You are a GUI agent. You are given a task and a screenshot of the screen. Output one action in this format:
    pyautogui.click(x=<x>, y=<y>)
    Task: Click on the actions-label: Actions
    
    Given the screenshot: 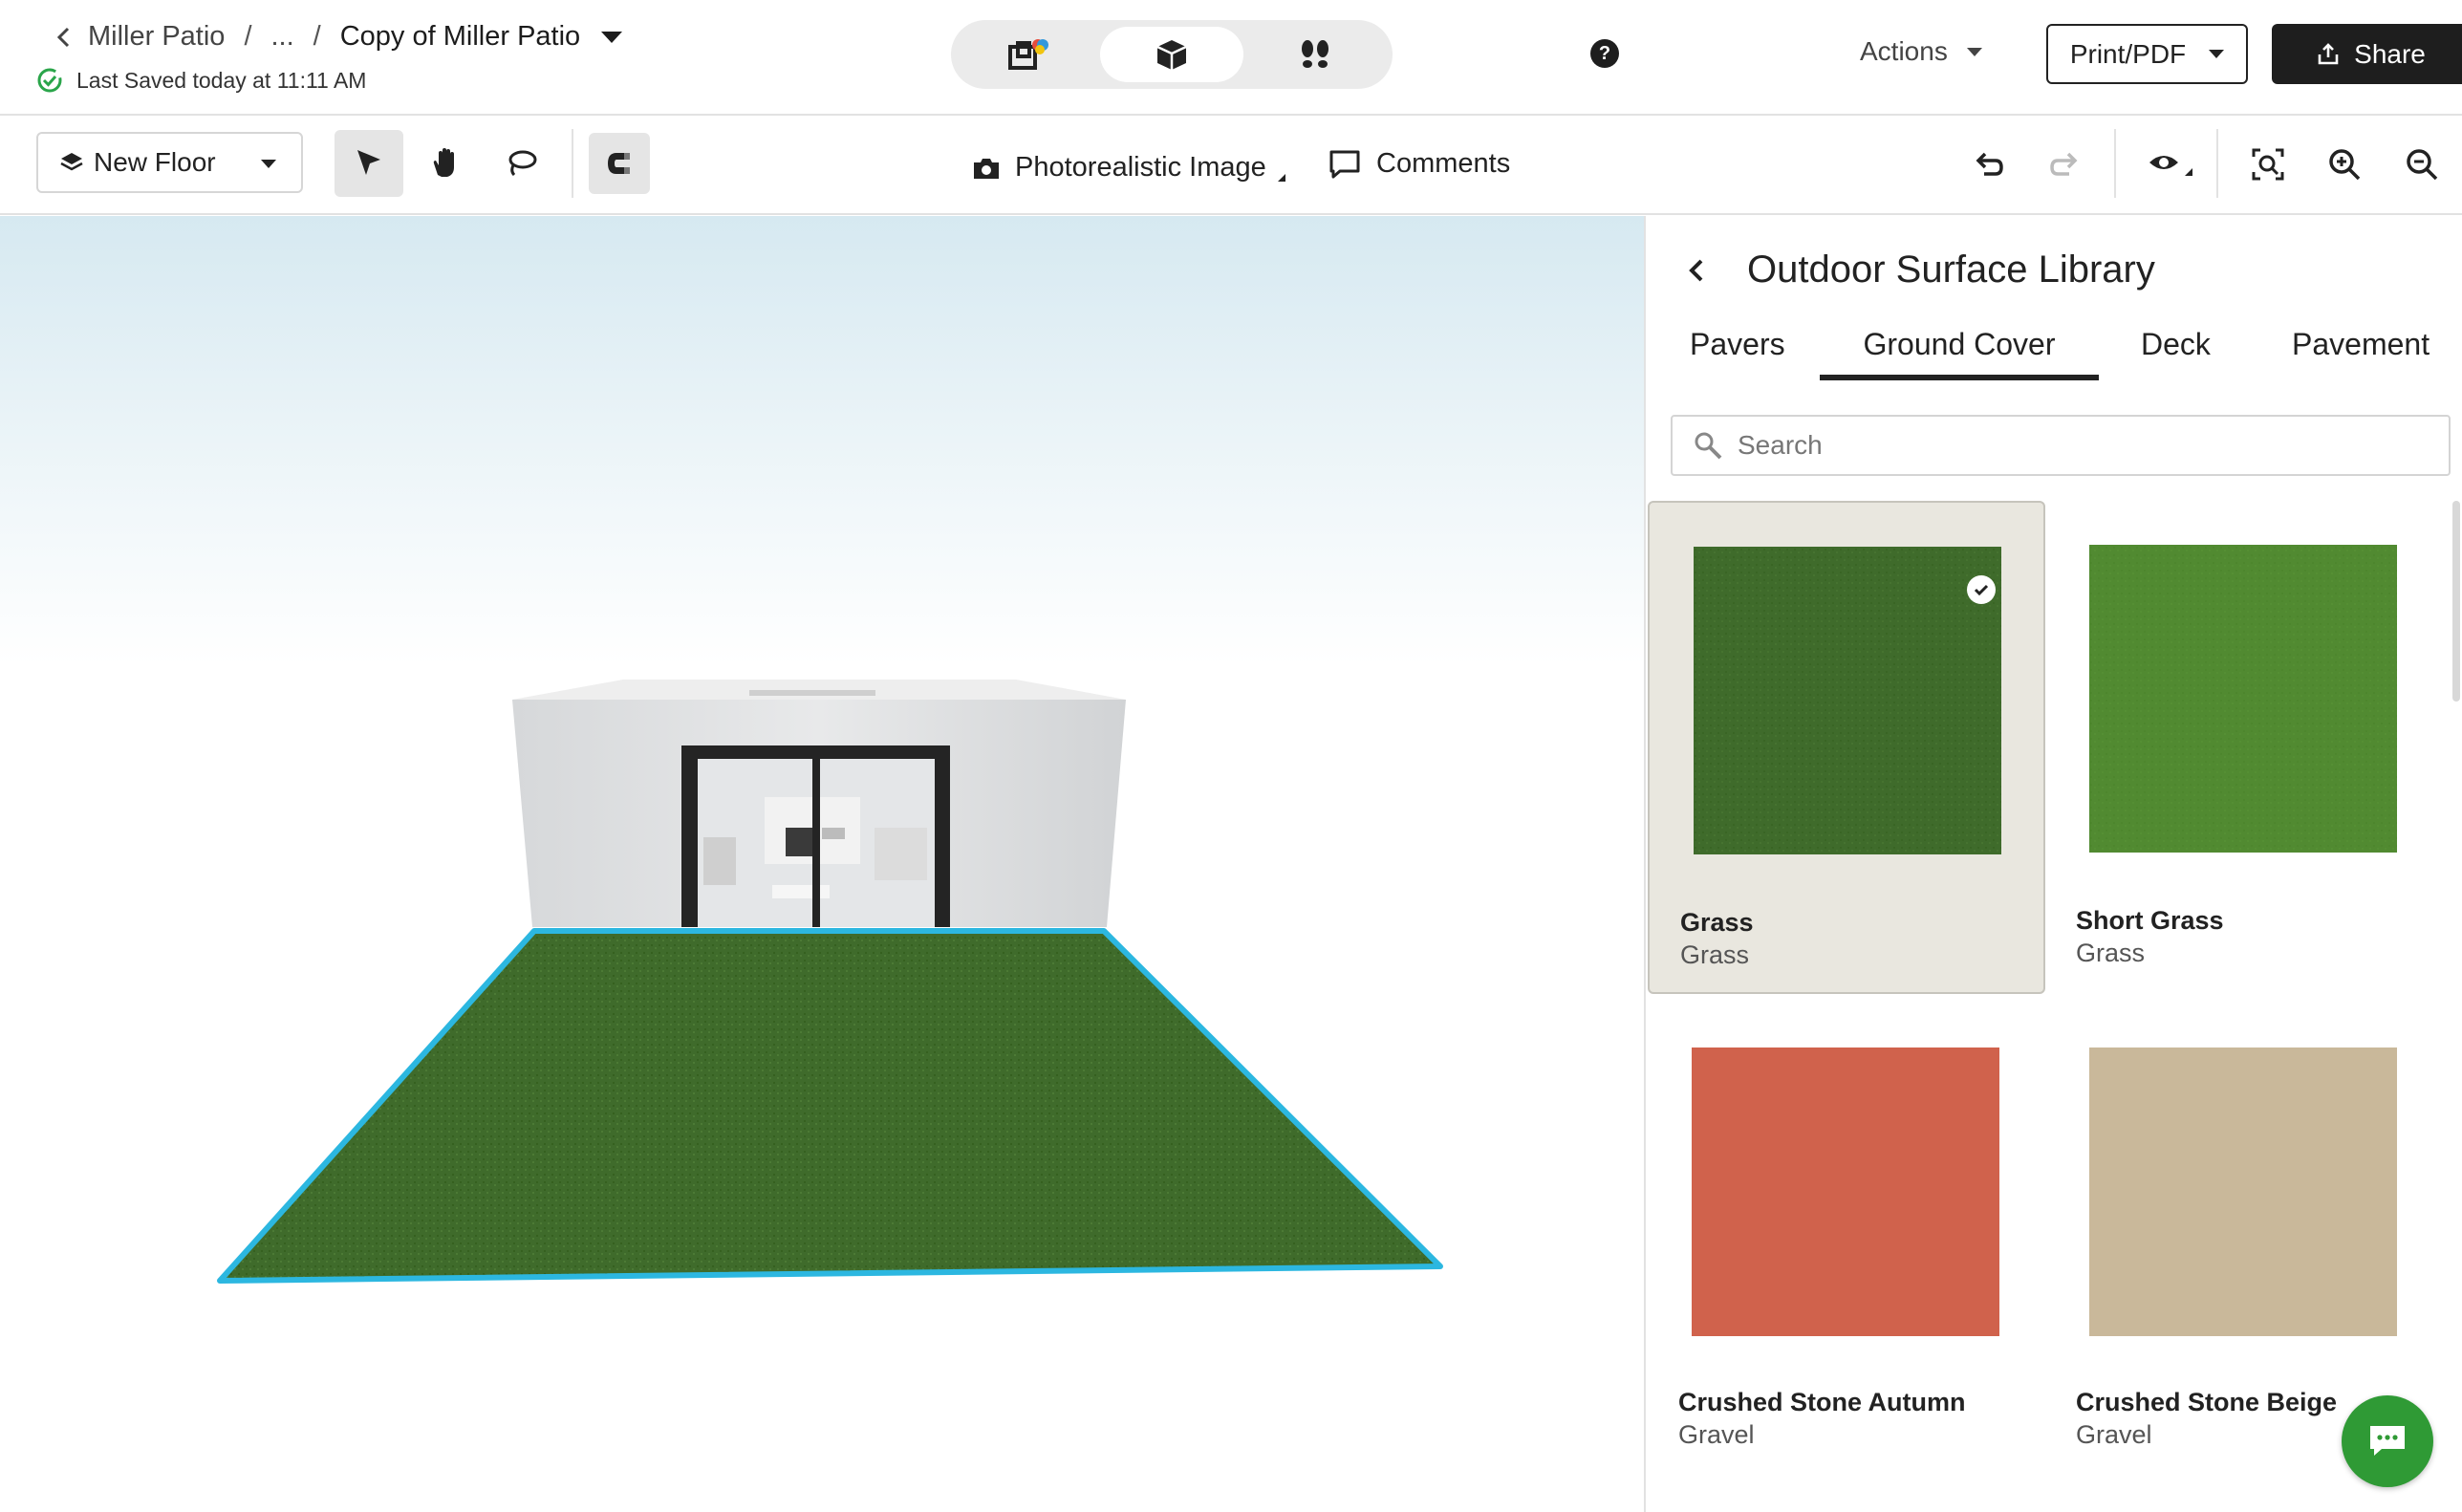 What is the action you would take?
    pyautogui.click(x=1904, y=51)
    